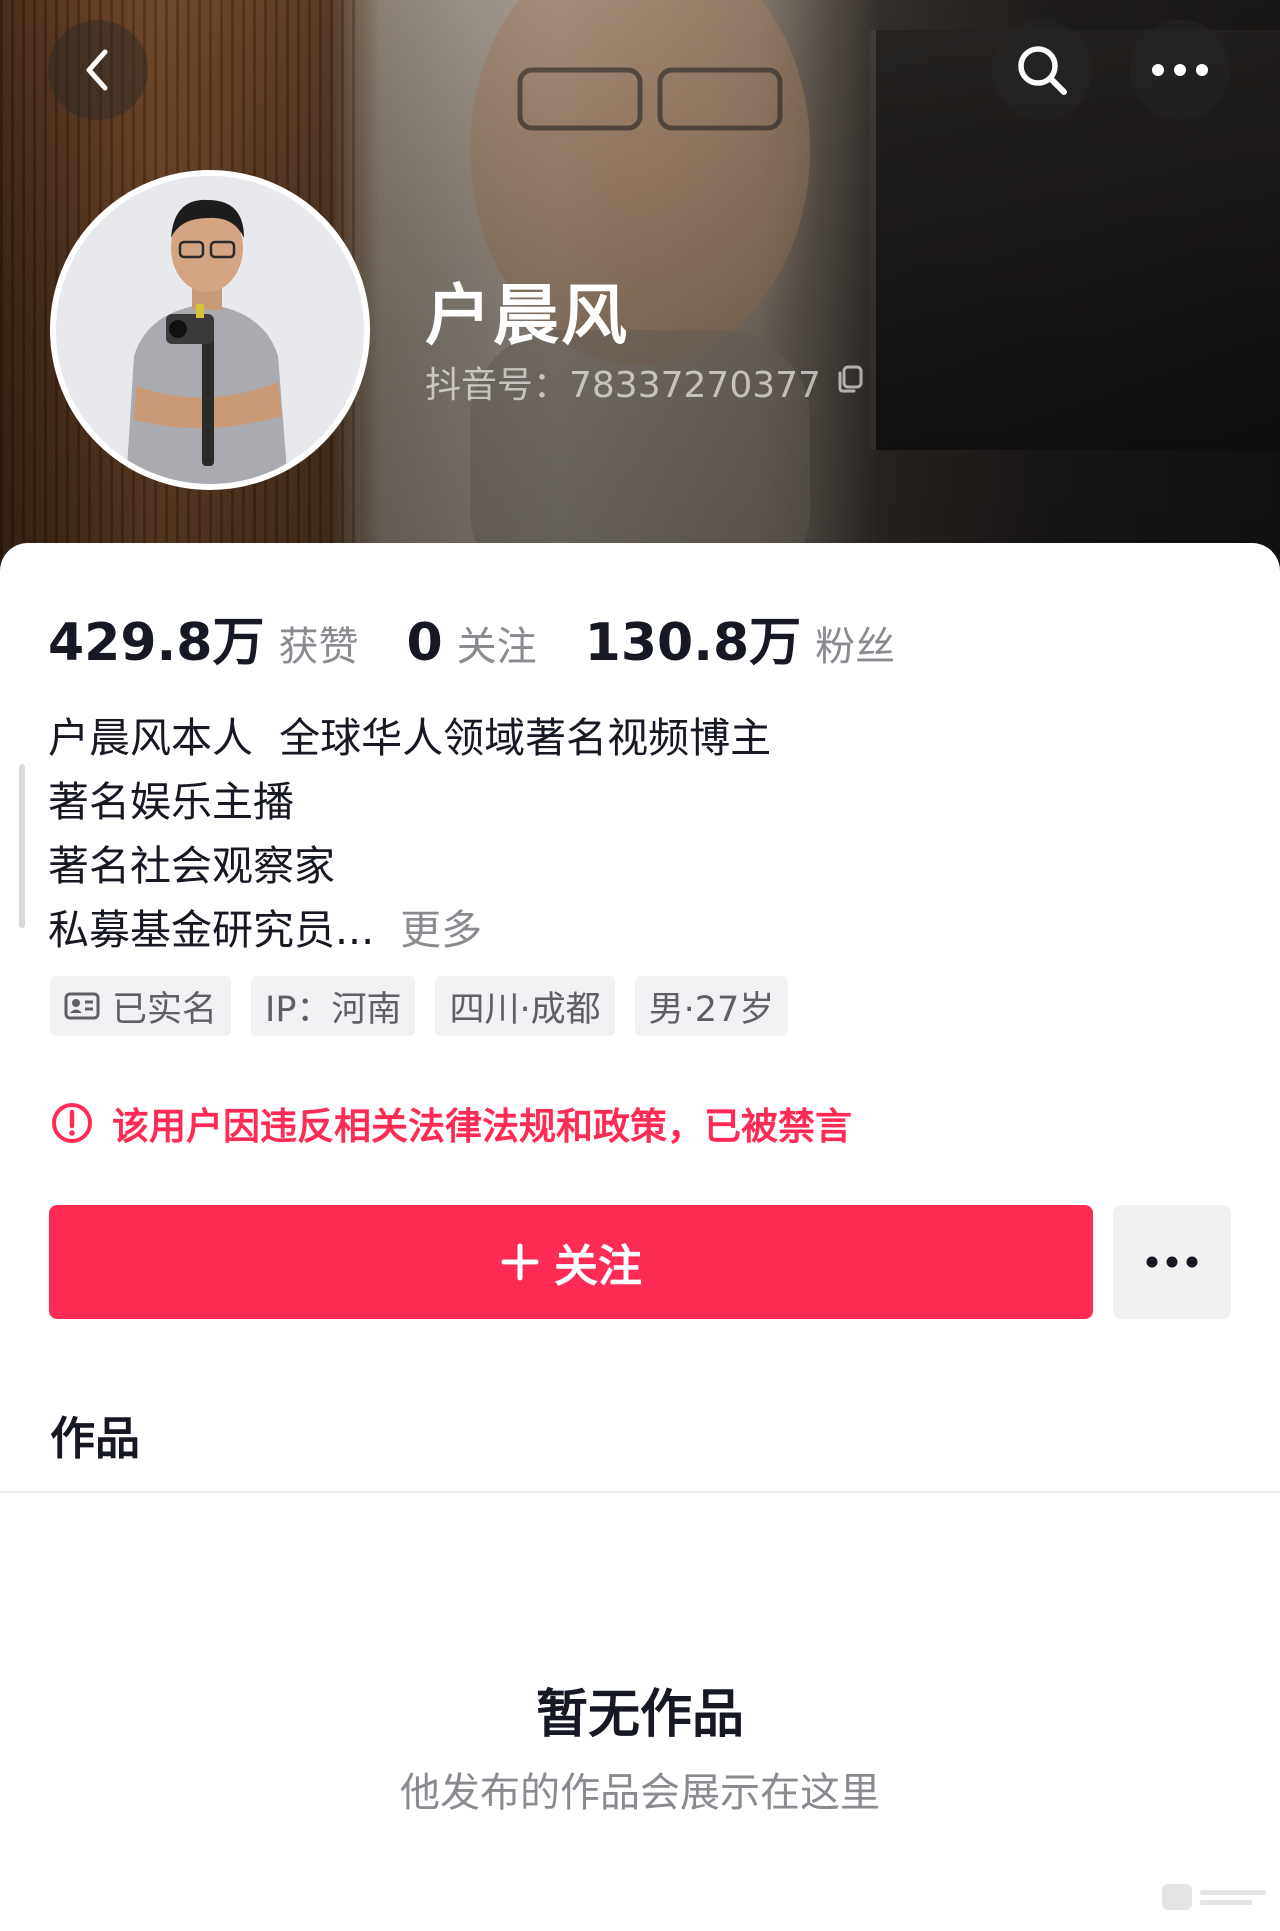 This screenshot has width=1280, height=1931. I want to click on bio-scroll-indicator, so click(22, 846).